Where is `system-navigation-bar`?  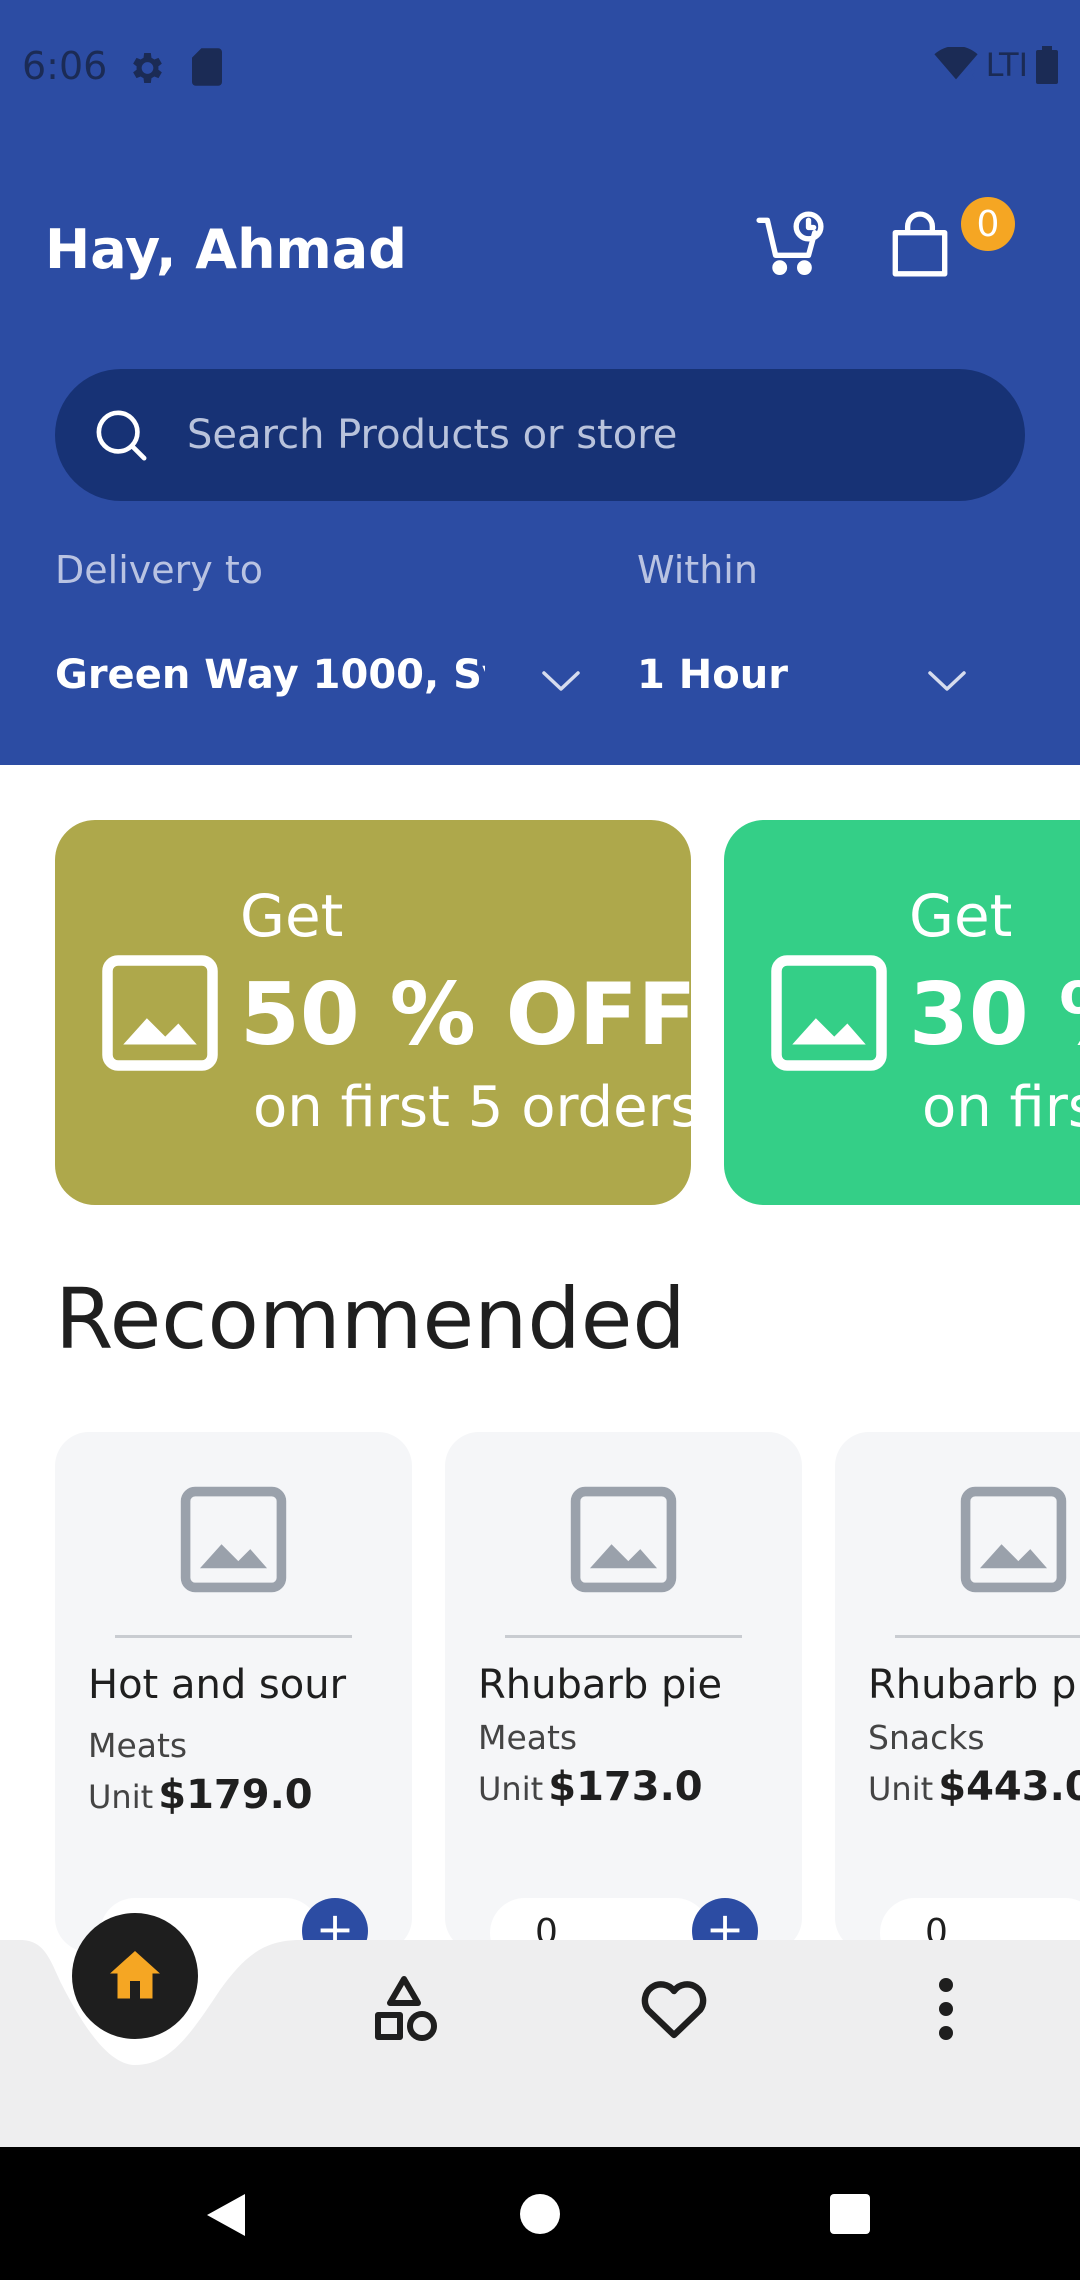 system-navigation-bar is located at coordinates (540, 2213).